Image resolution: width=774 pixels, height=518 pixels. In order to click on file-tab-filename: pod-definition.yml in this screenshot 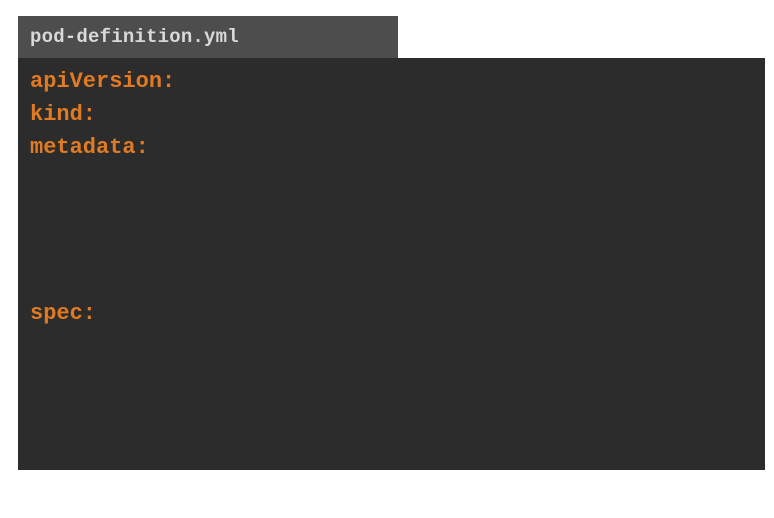, I will do `click(134, 37)`.